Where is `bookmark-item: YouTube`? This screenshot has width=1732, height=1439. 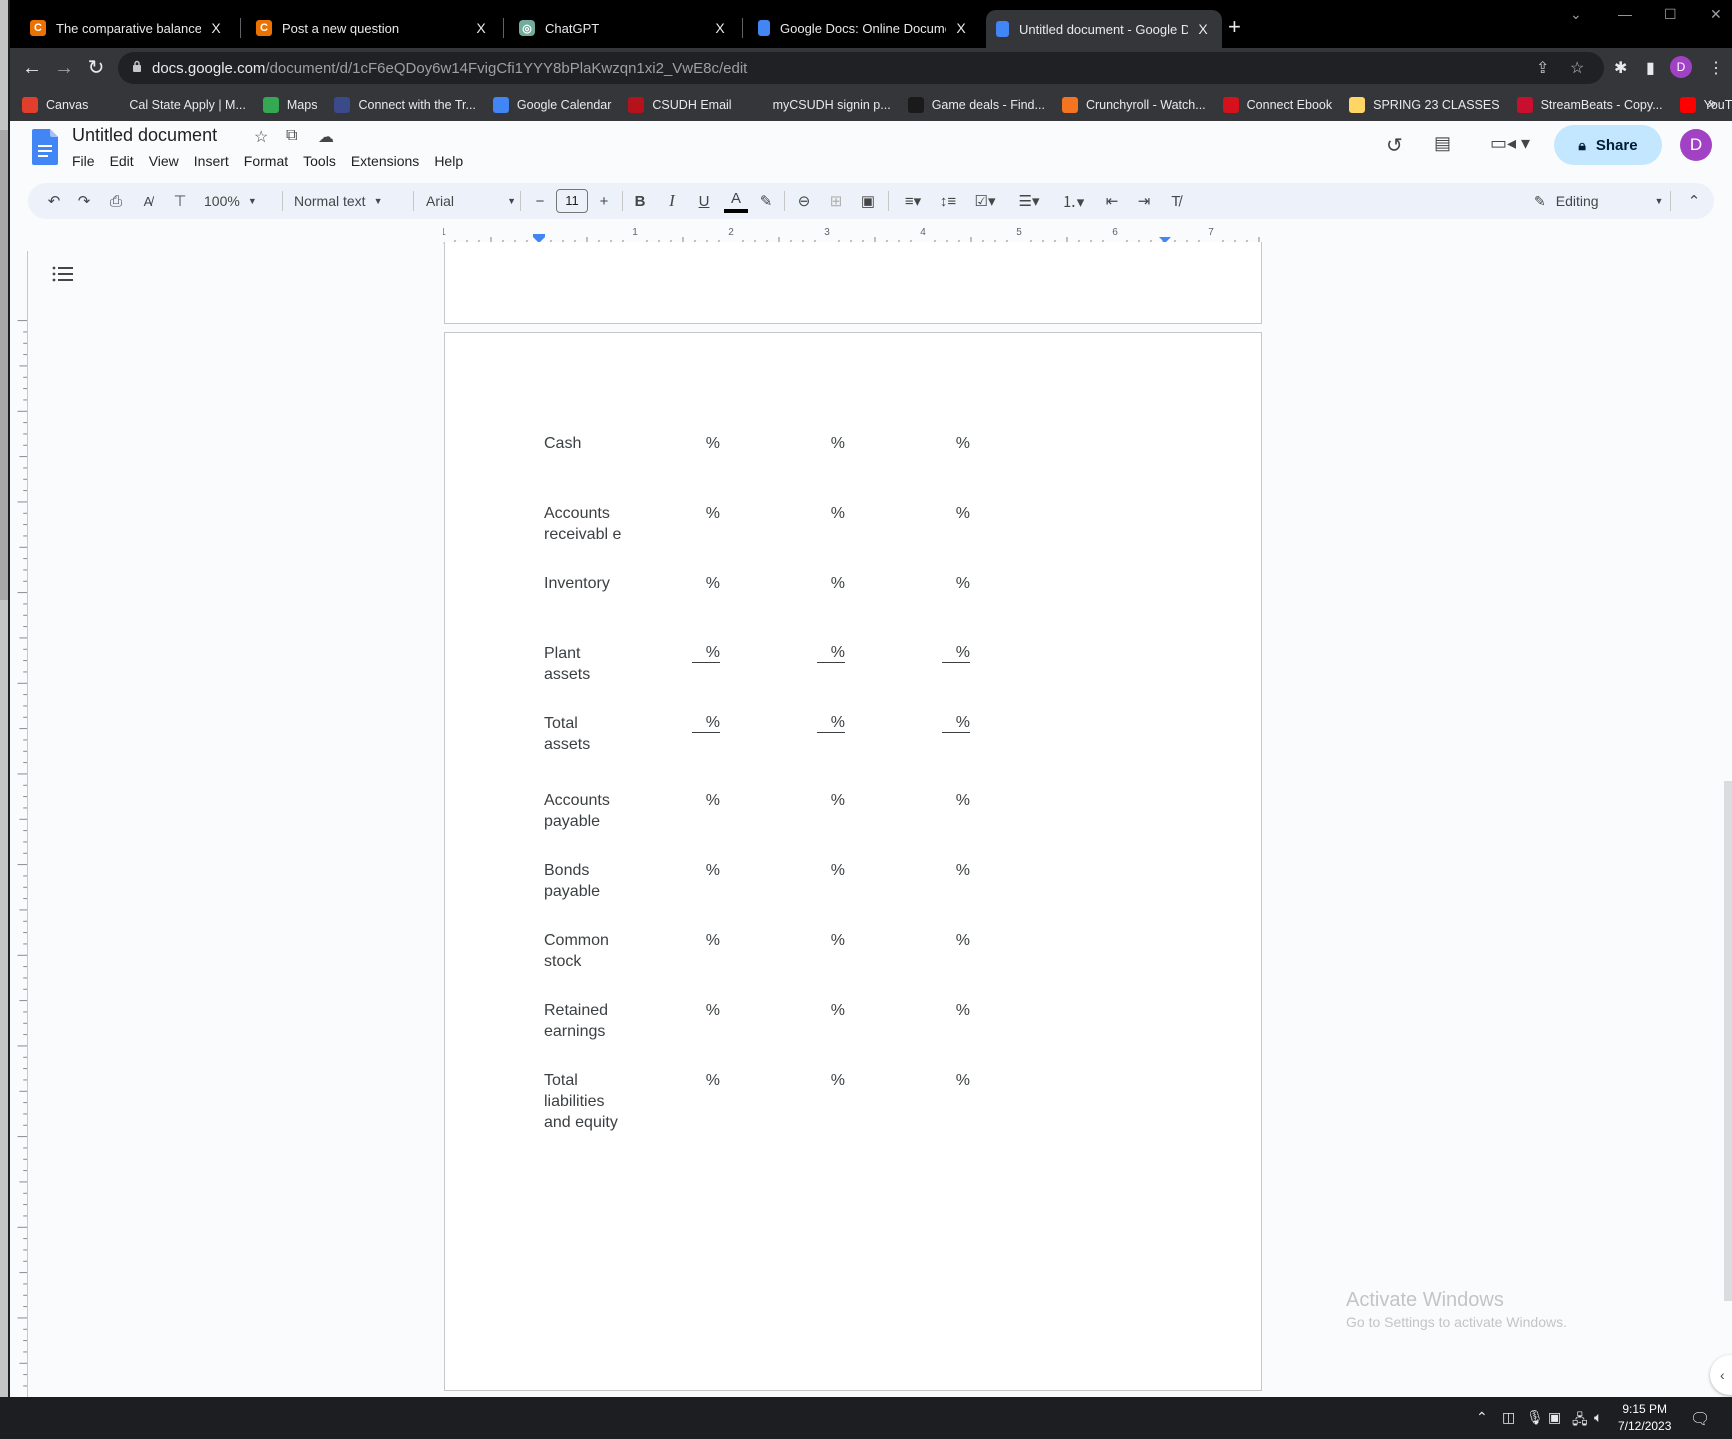
bookmark-item: YouTube is located at coordinates (1705, 104).